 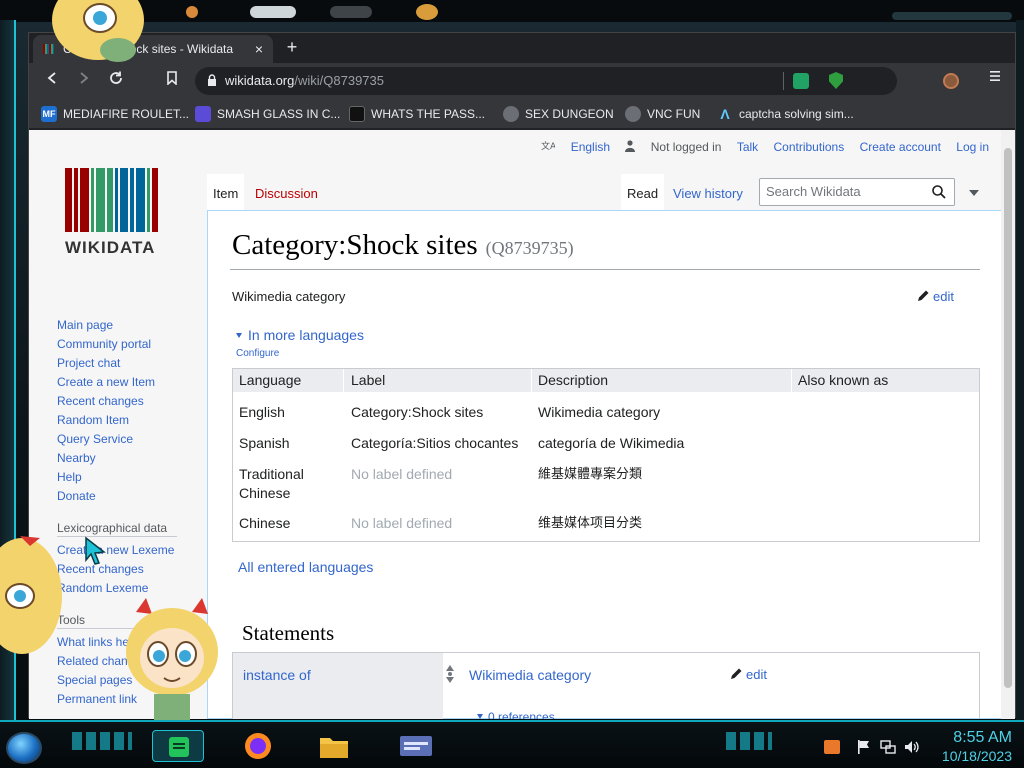 What do you see at coordinates (84, 81) in the screenshot?
I see `forward-icon` at bounding box center [84, 81].